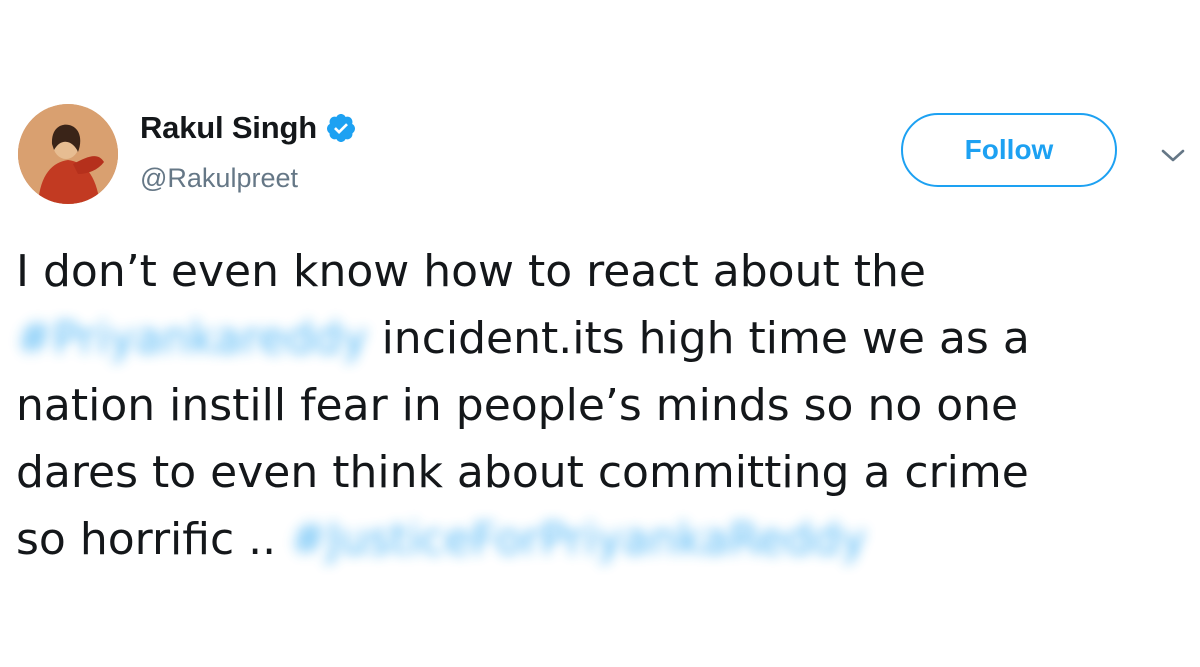  Describe the element at coordinates (471, 271) in the screenshot. I see `tweet-line-1: I don’t even know how to react about the` at that location.